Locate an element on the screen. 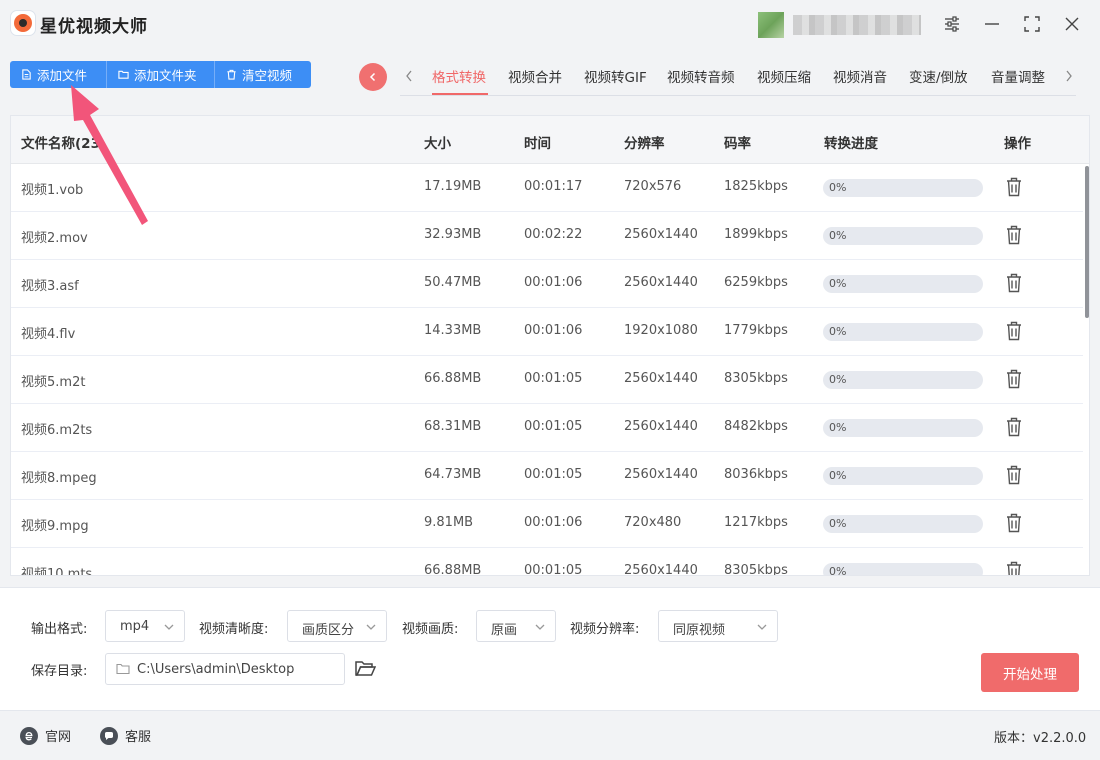 This screenshot has width=1100, height=760. tab-speed-reverse: 变速/倒放 is located at coordinates (938, 76).